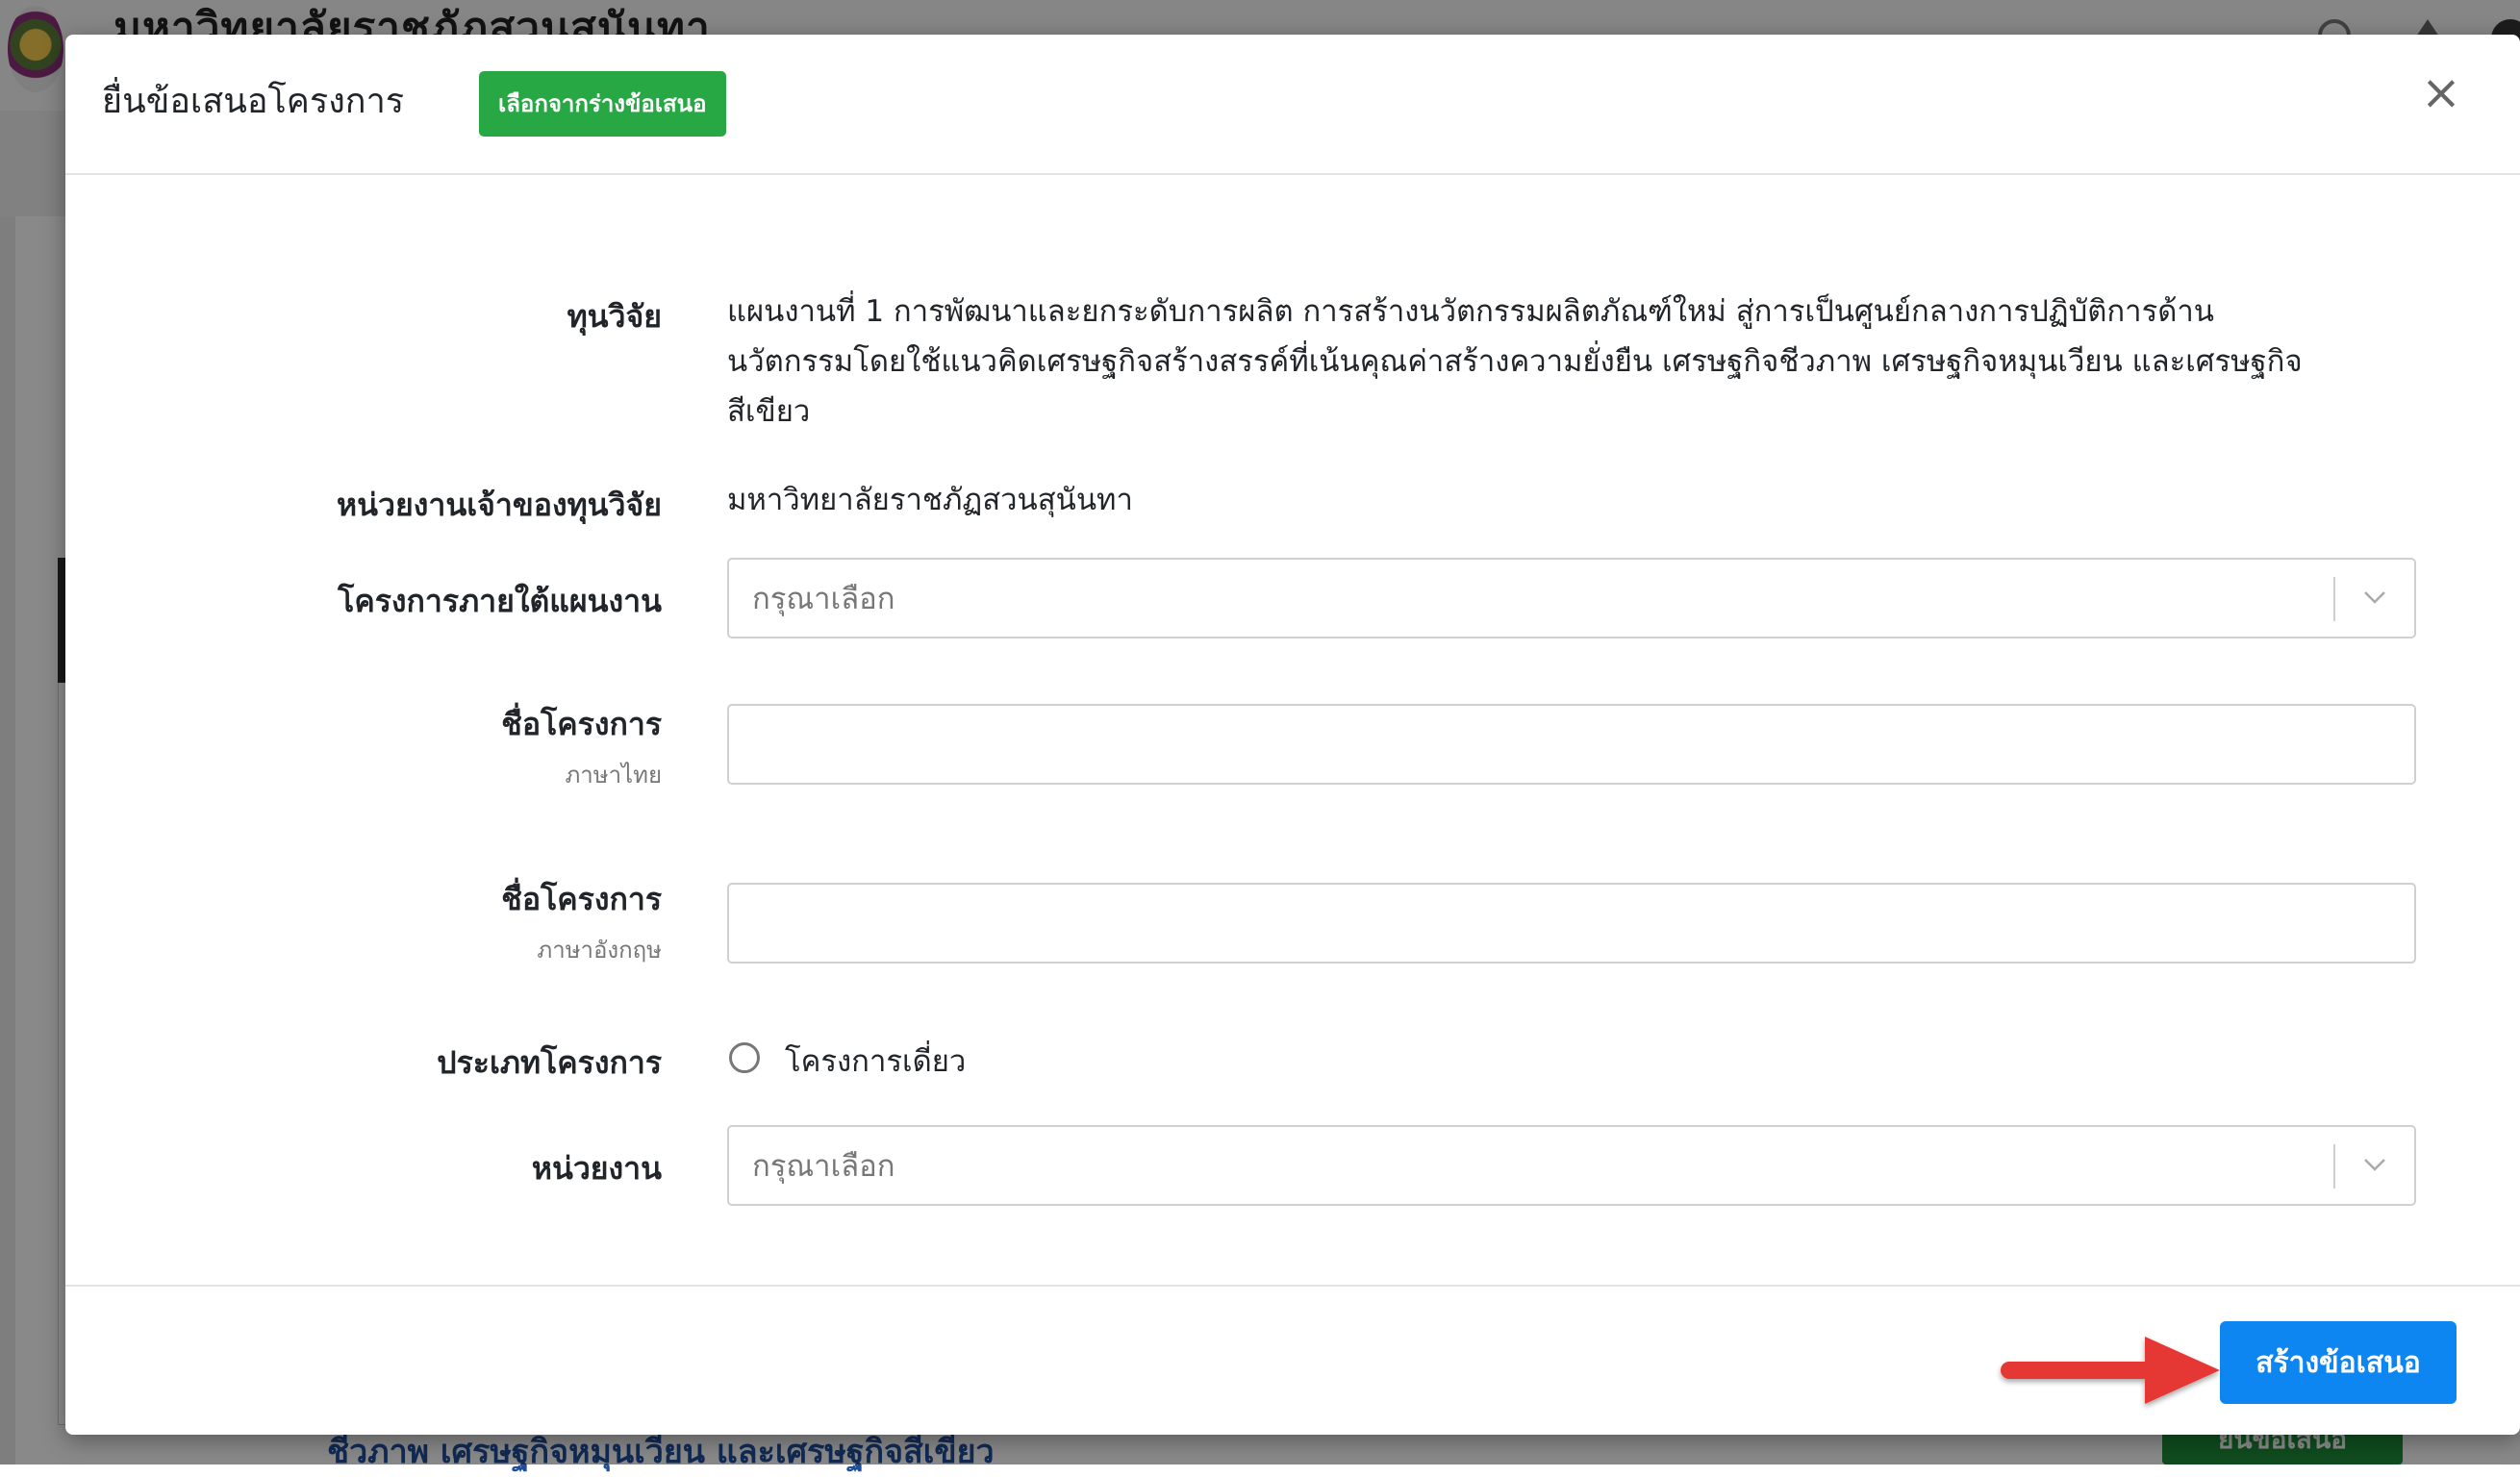 The height and width of the screenshot is (1477, 2520). Describe the element at coordinates (2339, 1362) in the screenshot. I see `create-proposal-button: สร้างข้อเสนอ` at that location.